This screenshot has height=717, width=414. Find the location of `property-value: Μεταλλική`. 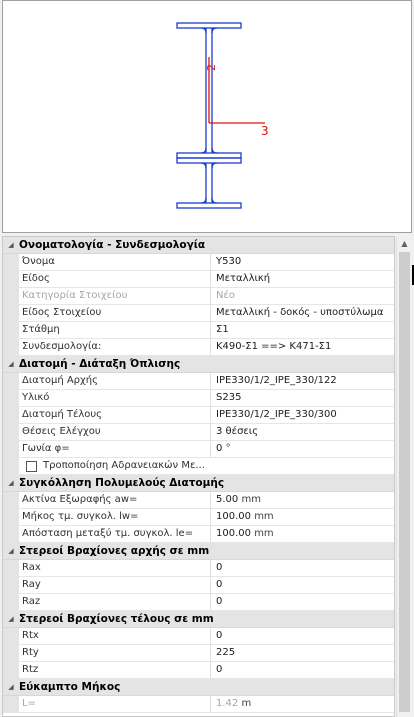

property-value: Μεταλλική is located at coordinates (302, 279).